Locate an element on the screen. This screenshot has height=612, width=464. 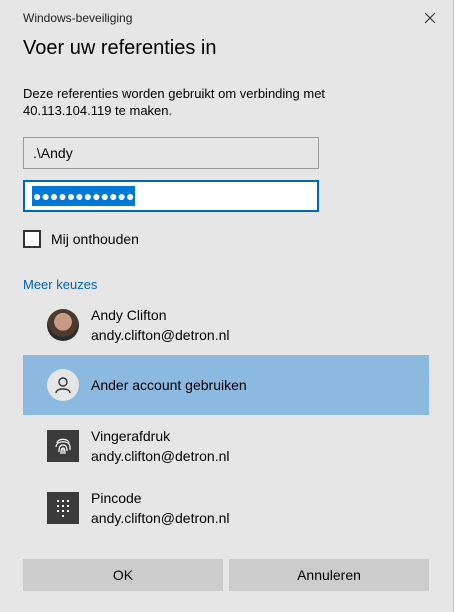
ok-button: OK is located at coordinates (123, 575).